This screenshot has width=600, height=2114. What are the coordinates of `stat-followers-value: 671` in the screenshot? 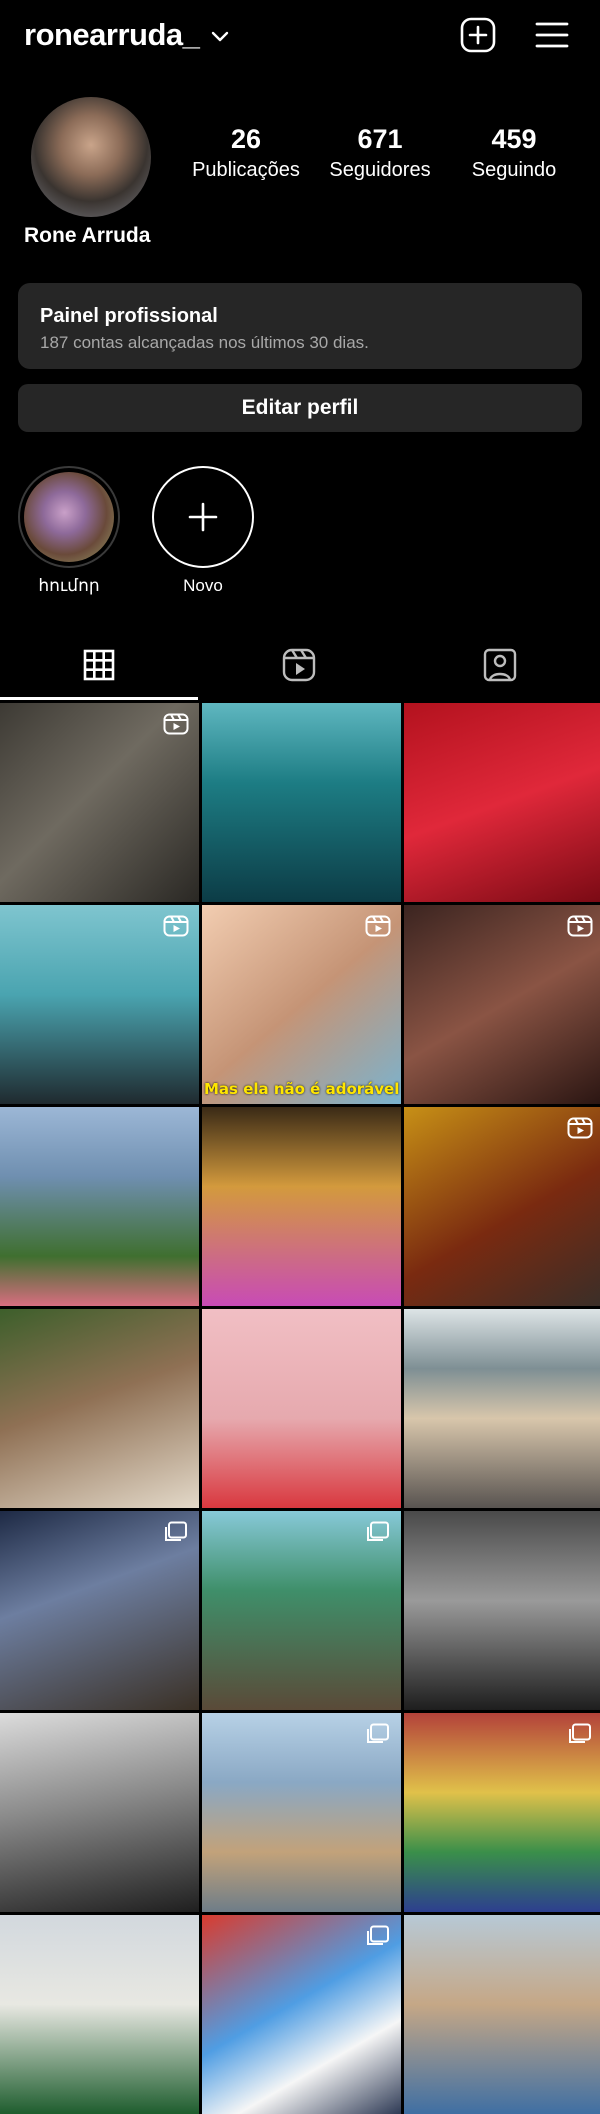 It's located at (380, 139).